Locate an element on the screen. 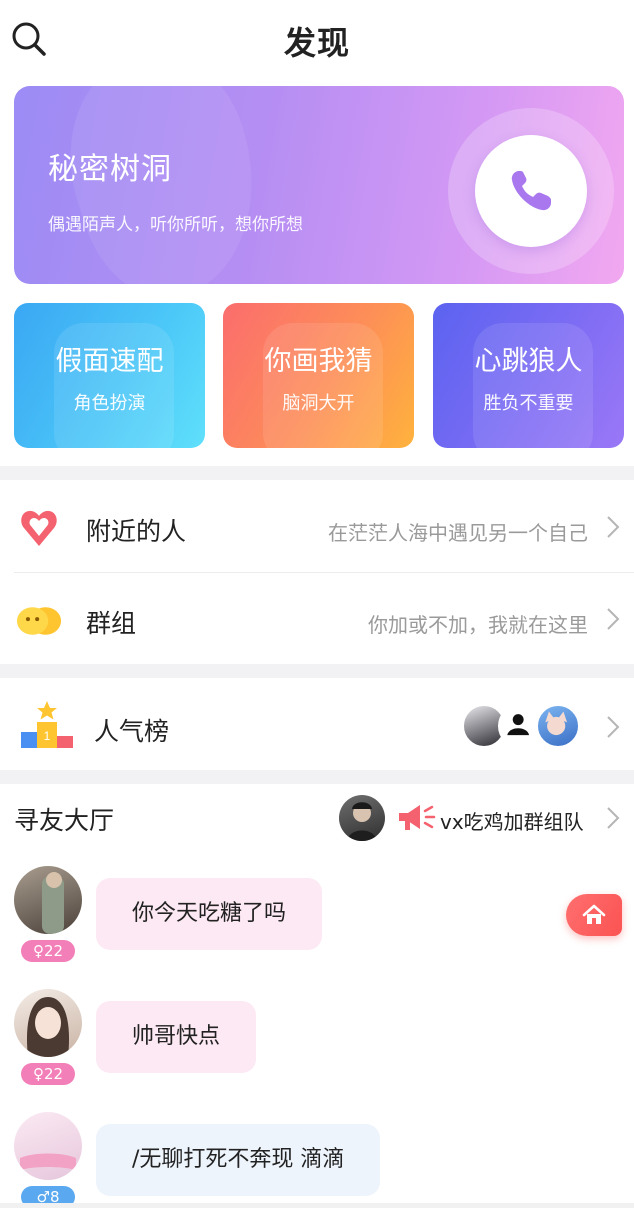  card-draw-guess: 你画我猜 脑洞大开 is located at coordinates (318, 375).